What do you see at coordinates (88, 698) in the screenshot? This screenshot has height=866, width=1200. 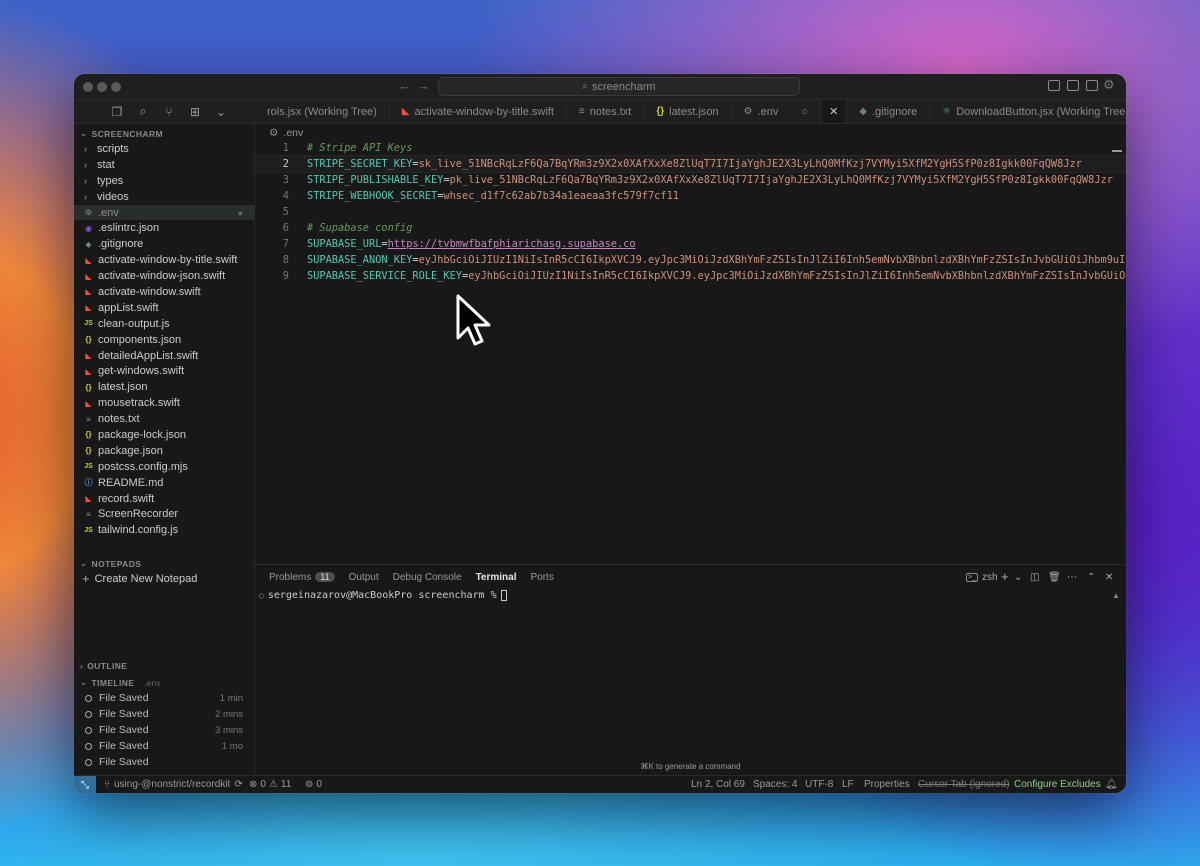 I see `circle-icon` at bounding box center [88, 698].